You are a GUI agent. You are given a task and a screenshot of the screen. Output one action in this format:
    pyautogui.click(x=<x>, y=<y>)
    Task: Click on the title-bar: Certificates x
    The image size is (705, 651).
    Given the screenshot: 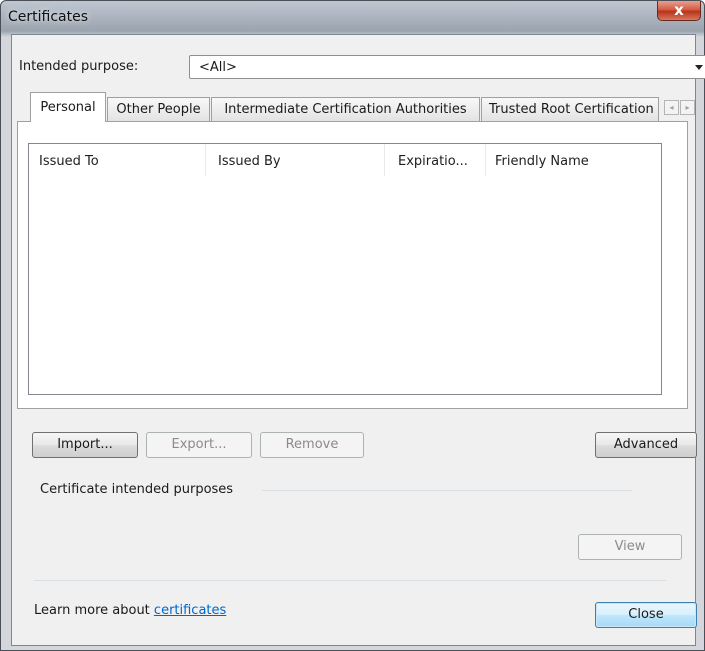 What is the action you would take?
    pyautogui.click(x=352, y=16)
    